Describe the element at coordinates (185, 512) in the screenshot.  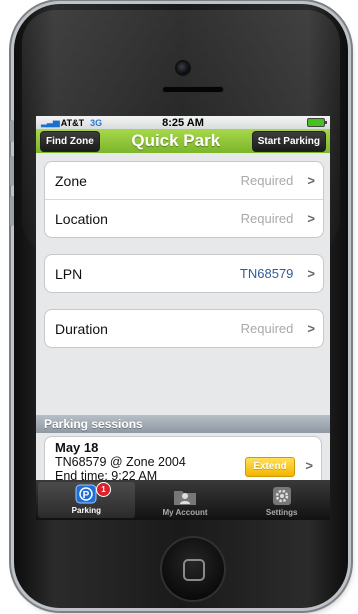
I see `tab-my-account-label: My Account` at that location.